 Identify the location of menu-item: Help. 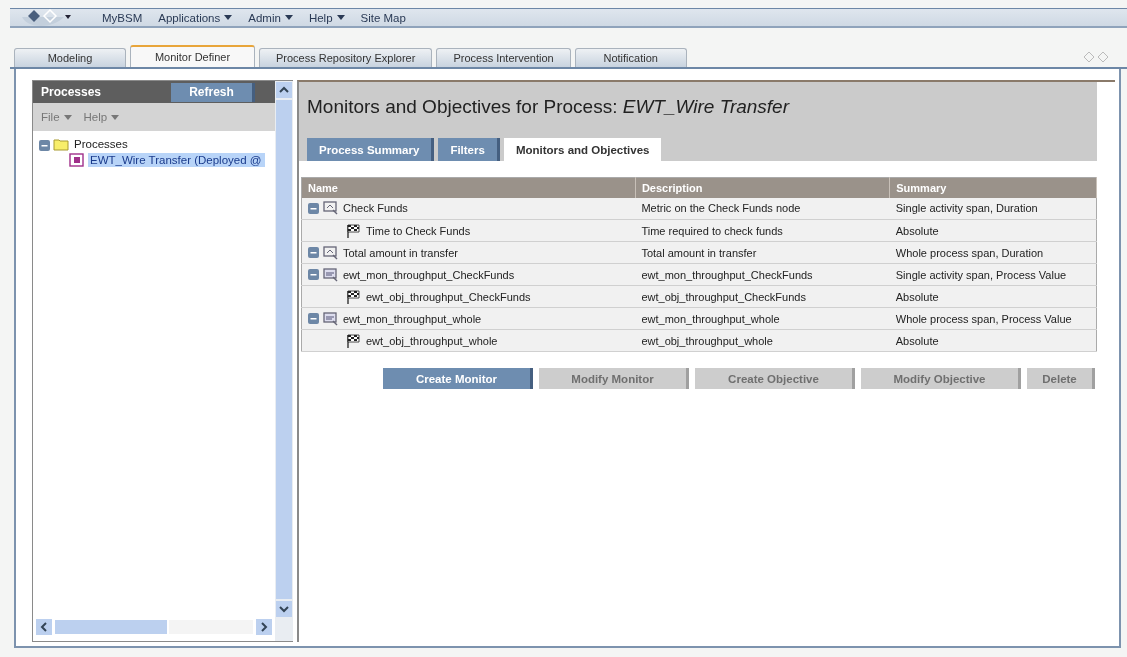
(326, 17).